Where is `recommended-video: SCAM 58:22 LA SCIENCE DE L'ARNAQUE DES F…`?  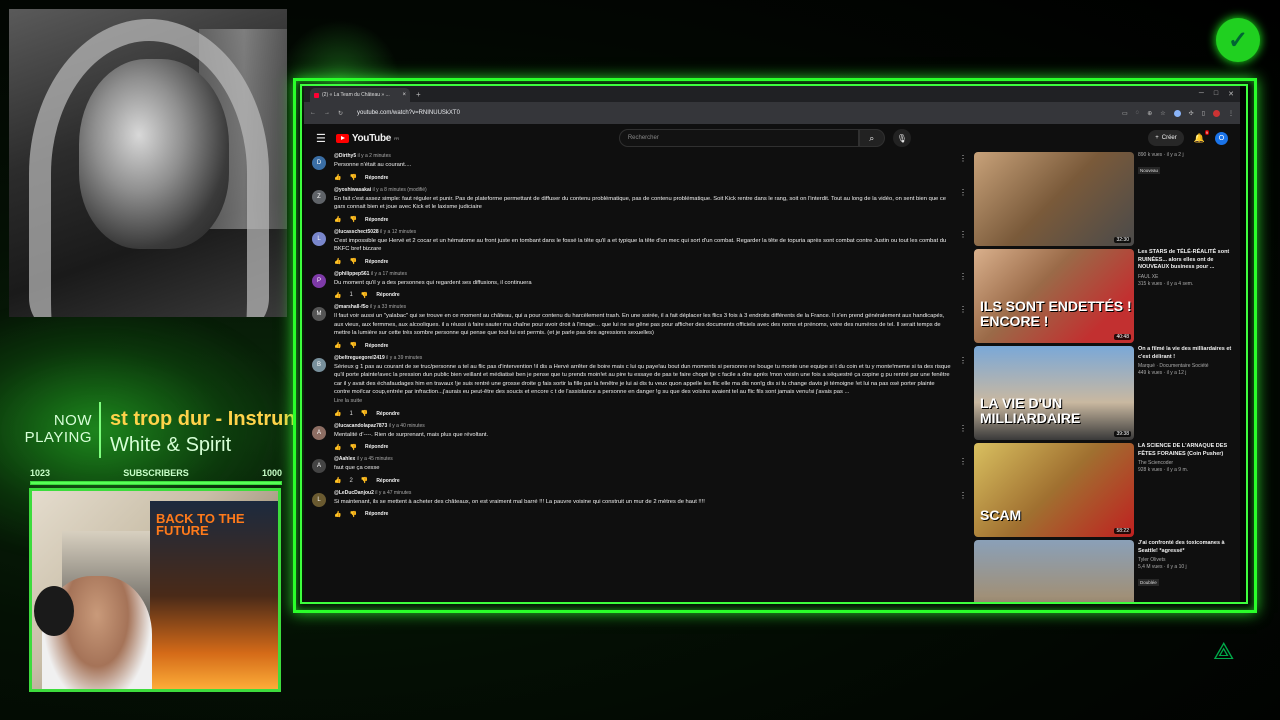
recommended-video: SCAM 58:22 LA SCIENCE DE L'ARNAQUE DES F… is located at coordinates (1104, 491).